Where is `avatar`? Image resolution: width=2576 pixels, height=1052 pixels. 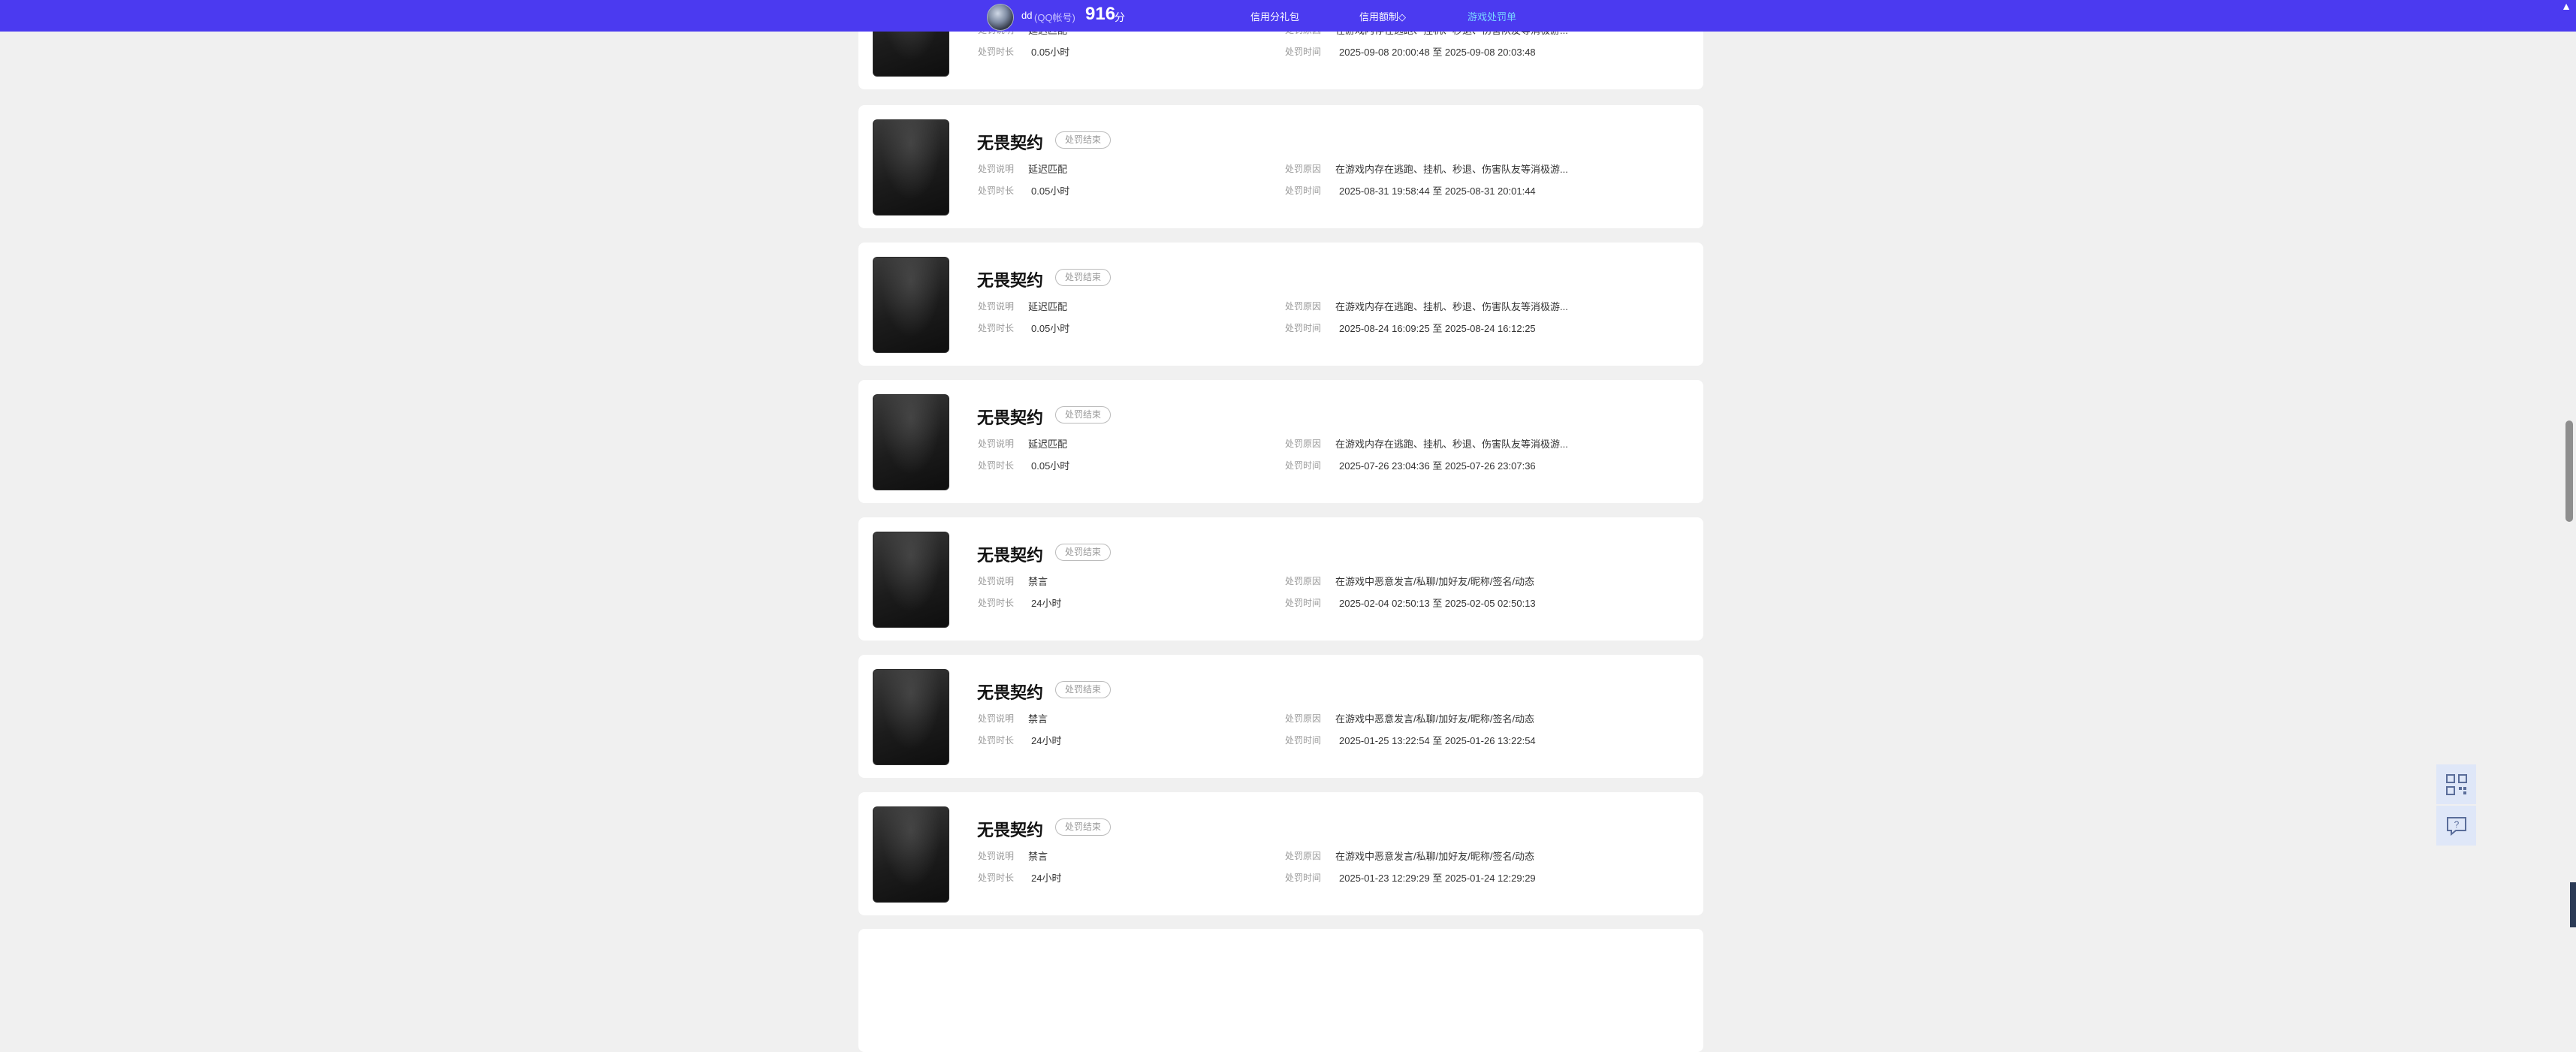 avatar is located at coordinates (1000, 17).